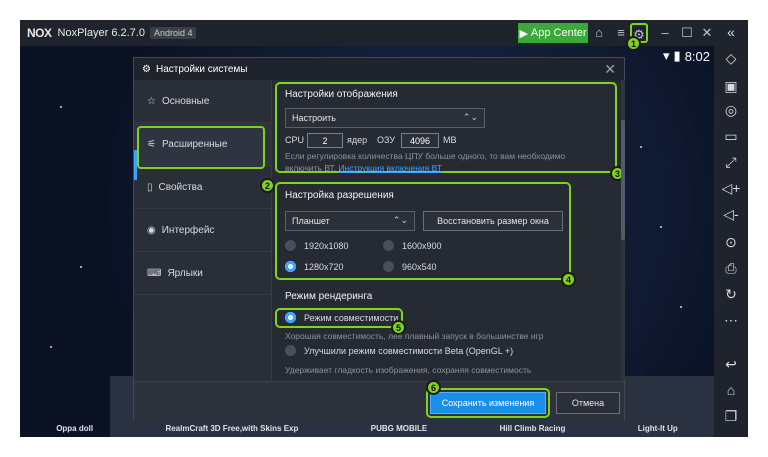  I want to click on screen-icon: ▭, so click(731, 136).